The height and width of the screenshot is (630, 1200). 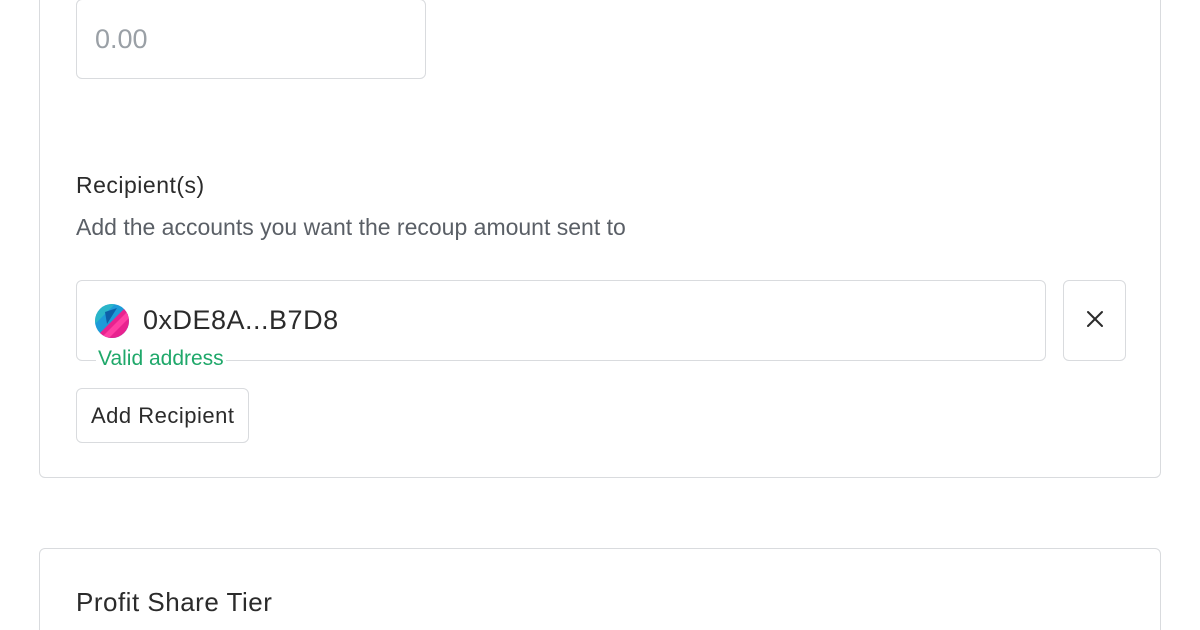 I want to click on address-validation-status: Valid address, so click(x=161, y=359).